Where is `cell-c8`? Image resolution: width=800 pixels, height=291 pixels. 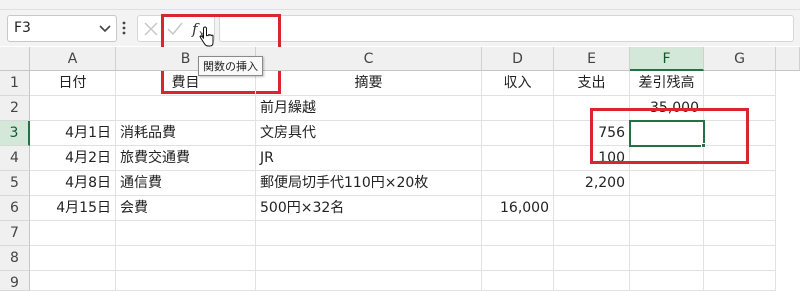 cell-c8 is located at coordinates (369, 258).